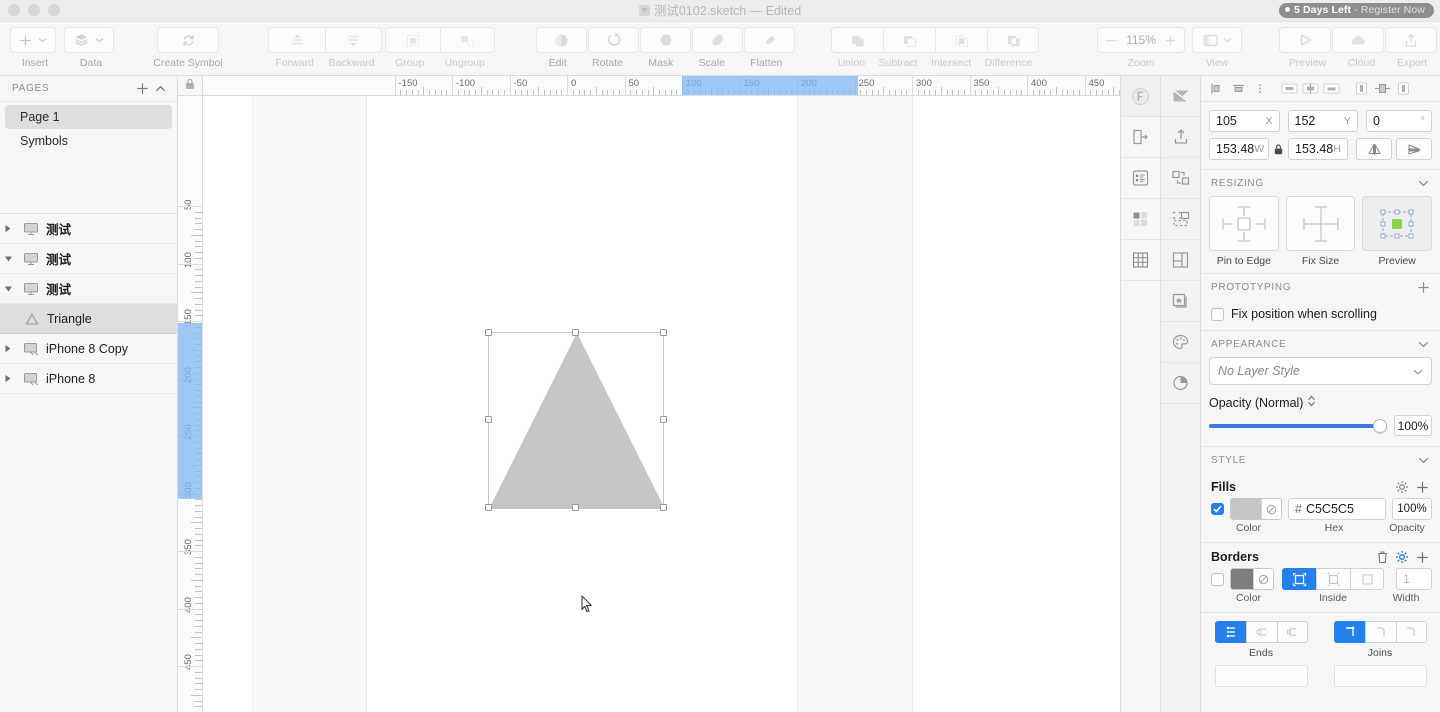 The image size is (1440, 712). Describe the element at coordinates (467, 40) in the screenshot. I see `ungroup-button` at that location.